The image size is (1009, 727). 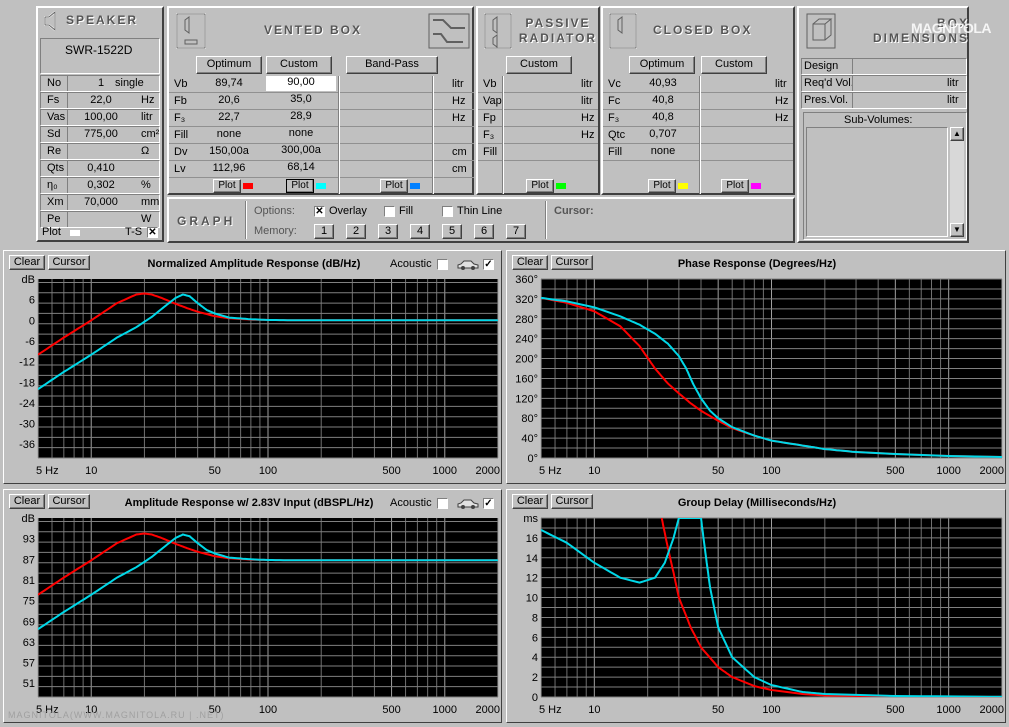 I want to click on spl-plot: dB93878175696357515 Hz 10 50 100 500 1000 2000, so click(x=252, y=616).